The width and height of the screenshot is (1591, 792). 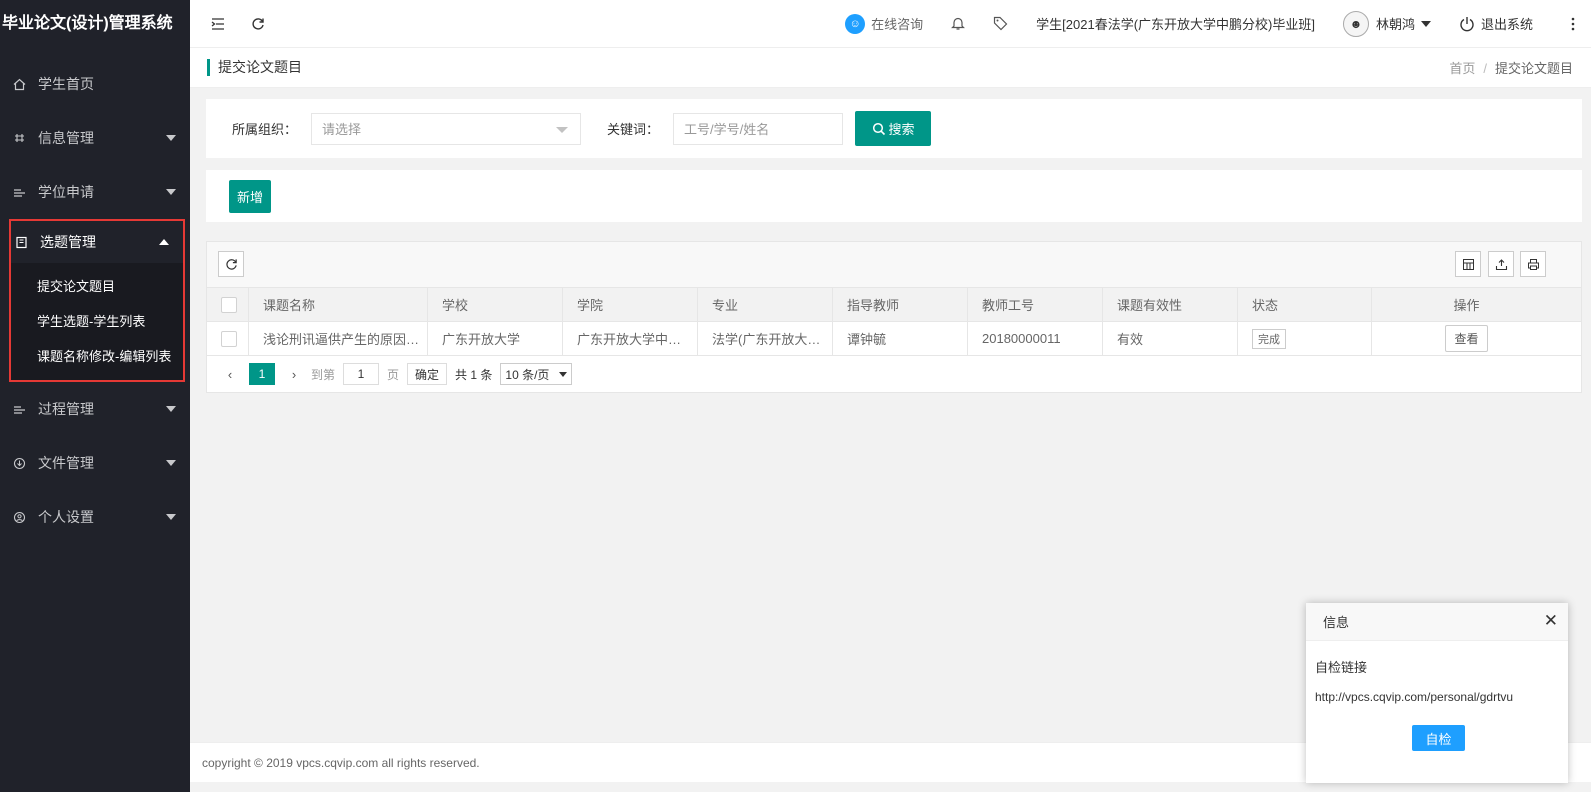 What do you see at coordinates (338, 304) in the screenshot?
I see `column-header: 课题名称` at bounding box center [338, 304].